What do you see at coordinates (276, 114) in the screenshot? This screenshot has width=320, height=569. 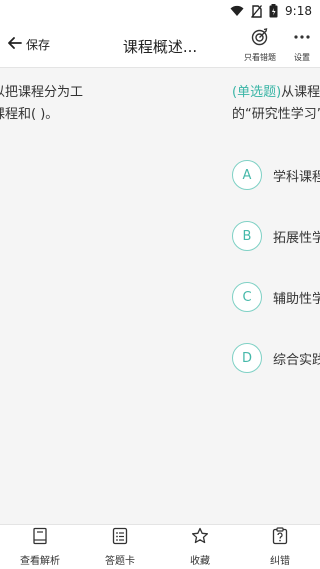 I see `question-line: 的“研究性学习”` at bounding box center [276, 114].